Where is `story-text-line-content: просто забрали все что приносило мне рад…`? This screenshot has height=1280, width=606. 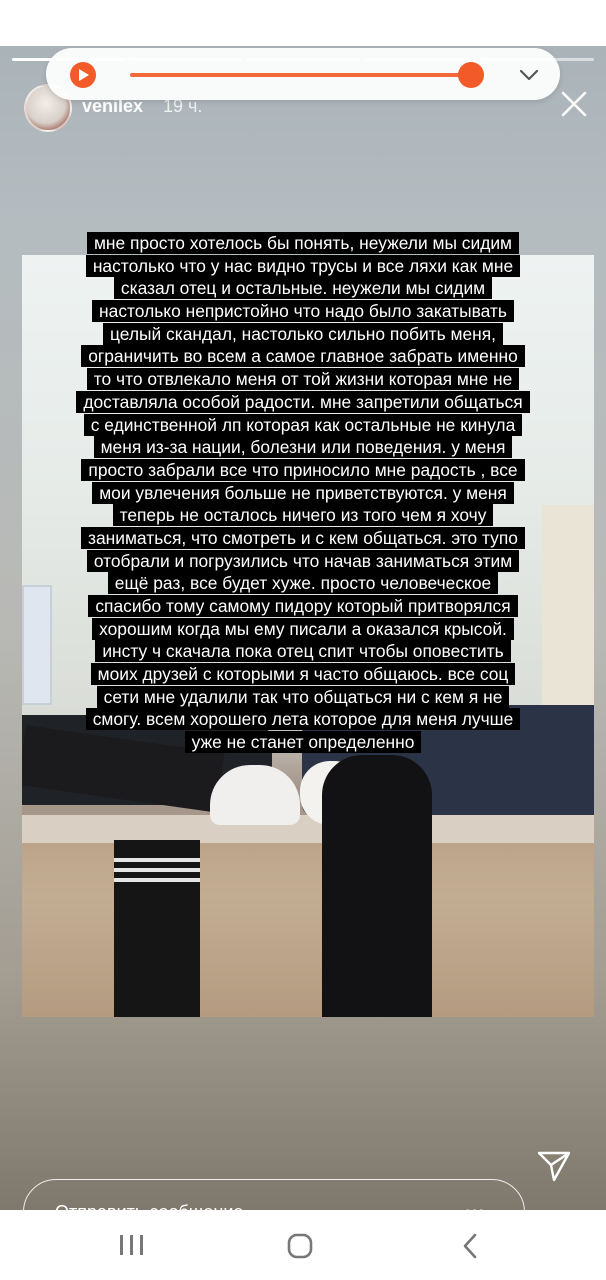 story-text-line-content: просто забрали все что приносило мне рад… is located at coordinates (303, 469).